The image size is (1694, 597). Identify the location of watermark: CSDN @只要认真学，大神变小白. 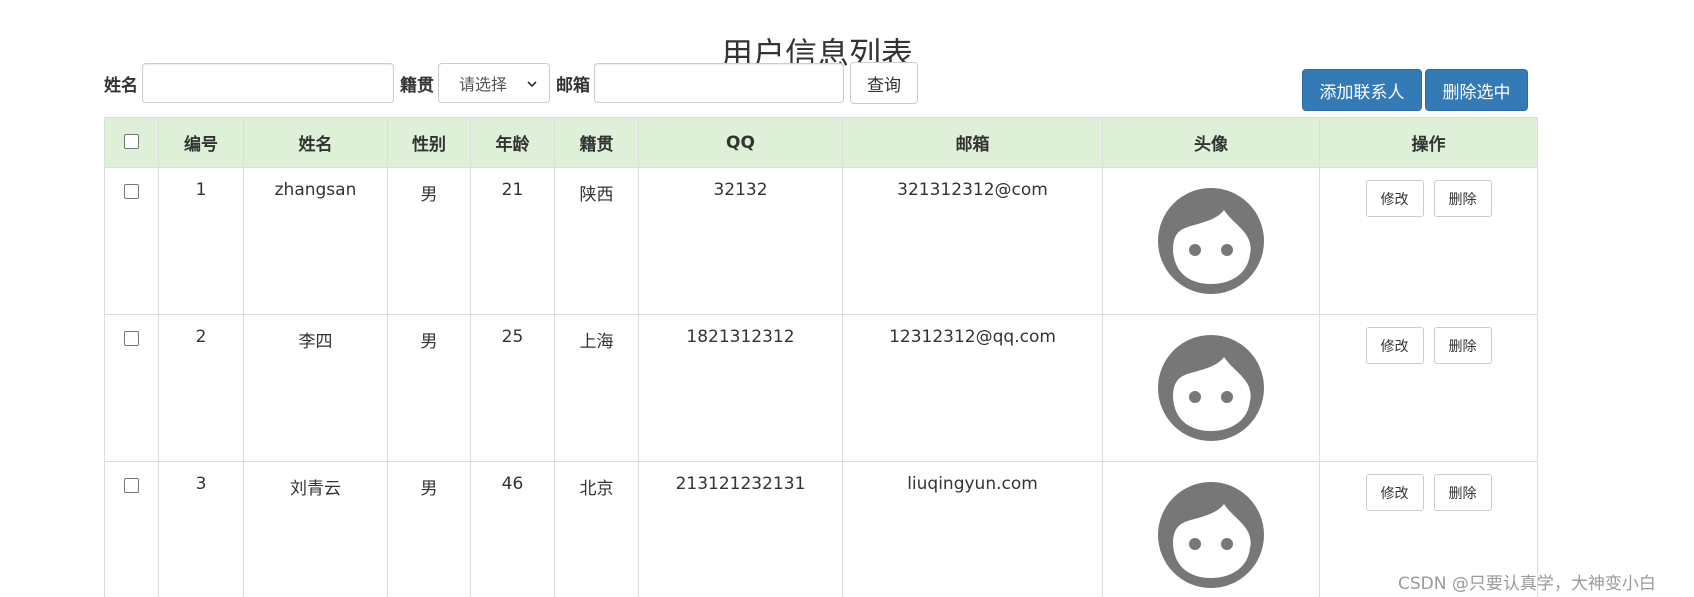
(1527, 584).